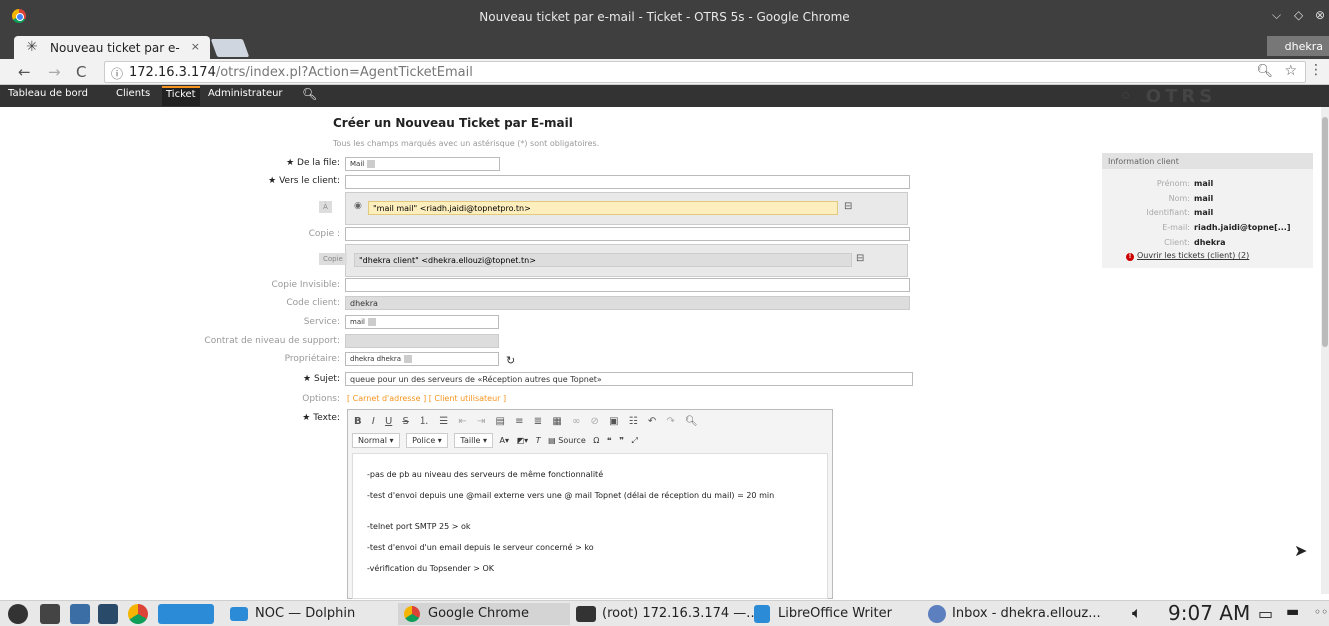 The width and height of the screenshot is (1329, 626). What do you see at coordinates (594, 421) in the screenshot?
I see `unlink-icon: ⊘` at bounding box center [594, 421].